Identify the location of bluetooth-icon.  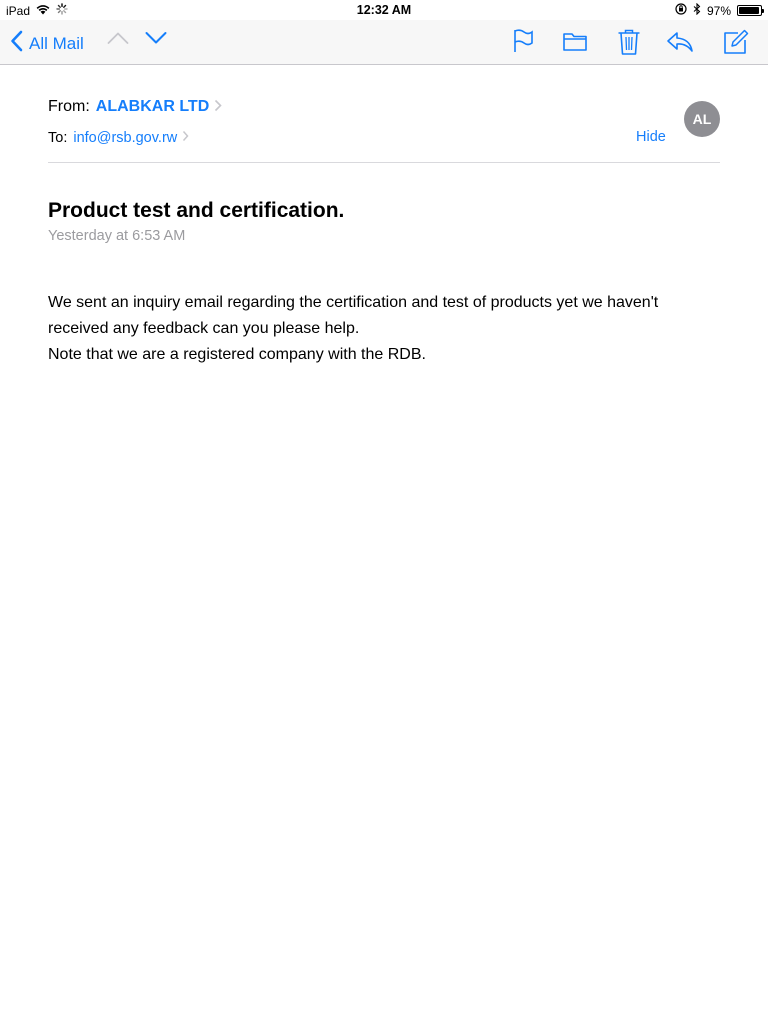
(697, 10).